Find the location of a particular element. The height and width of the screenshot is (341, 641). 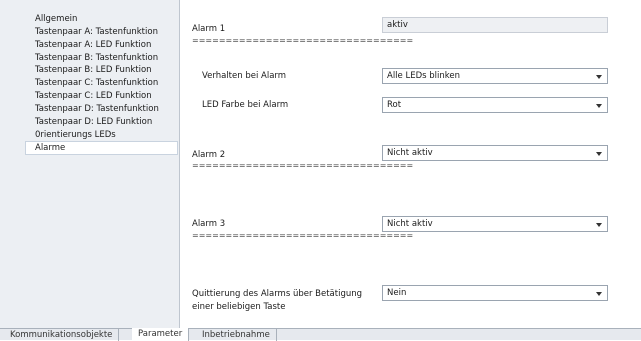

tree-item-tastenpaar-b-led-funktion: Tastenpaar B: LED Funktion is located at coordinates (101, 70).